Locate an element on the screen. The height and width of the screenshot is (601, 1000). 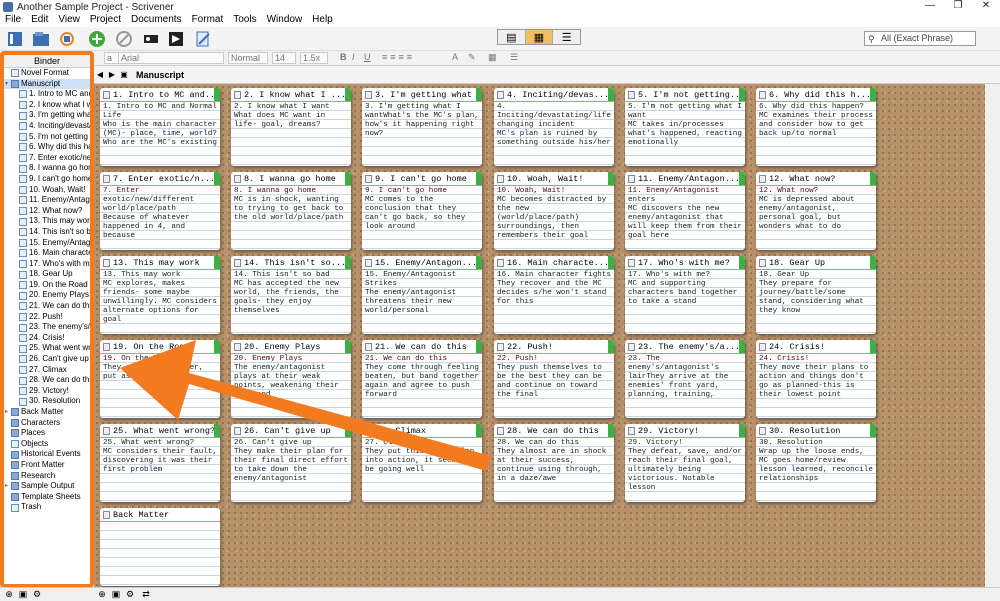
scrivenings-view-icon: ▤ is located at coordinates (512, 37).